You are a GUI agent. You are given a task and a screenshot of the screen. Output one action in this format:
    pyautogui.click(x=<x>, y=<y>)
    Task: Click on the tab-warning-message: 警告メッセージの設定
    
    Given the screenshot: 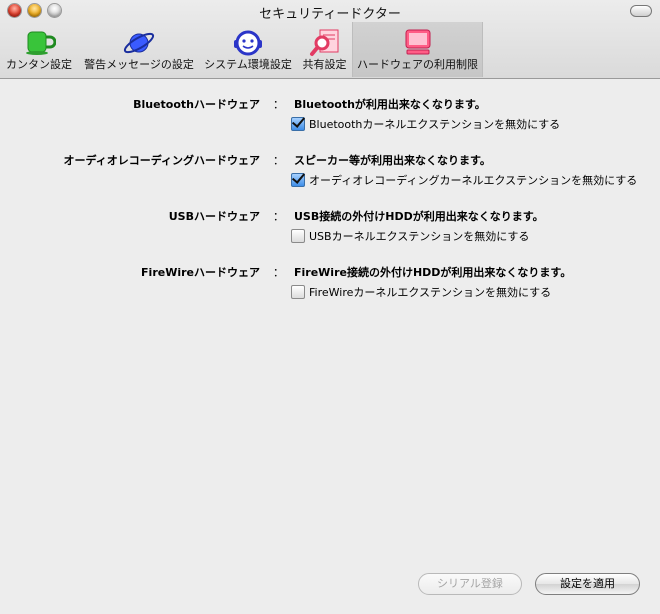 What is the action you would take?
    pyautogui.click(x=139, y=49)
    